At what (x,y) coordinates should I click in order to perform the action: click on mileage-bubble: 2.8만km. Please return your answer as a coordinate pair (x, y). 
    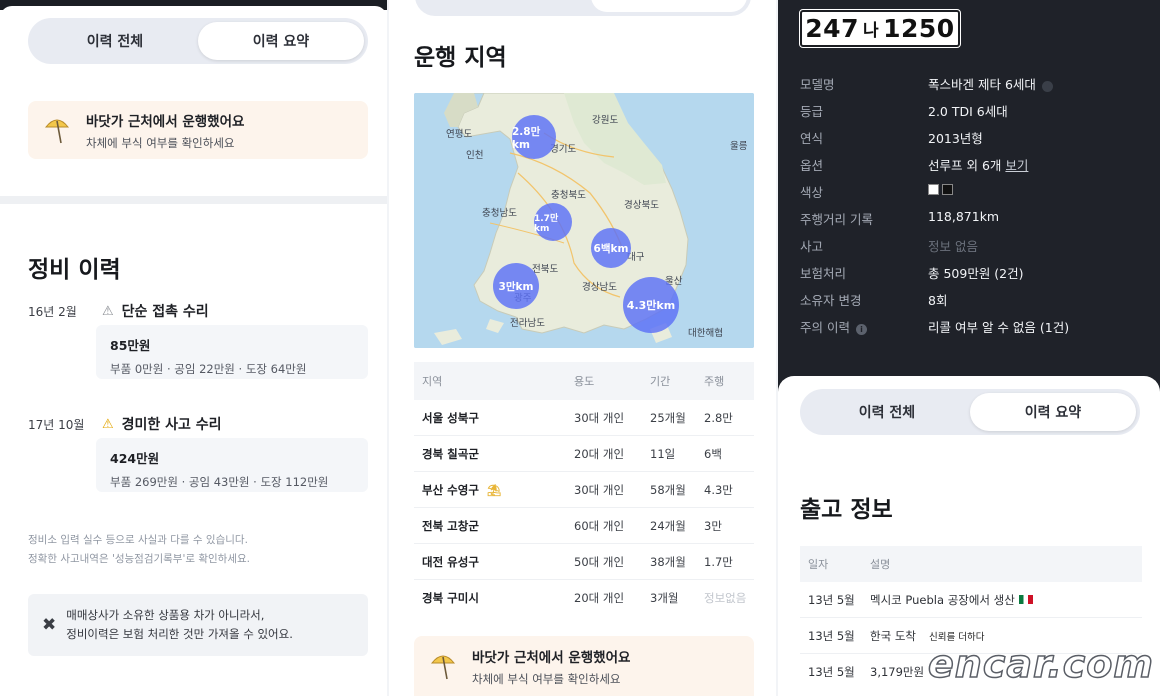
    Looking at the image, I should click on (534, 137).